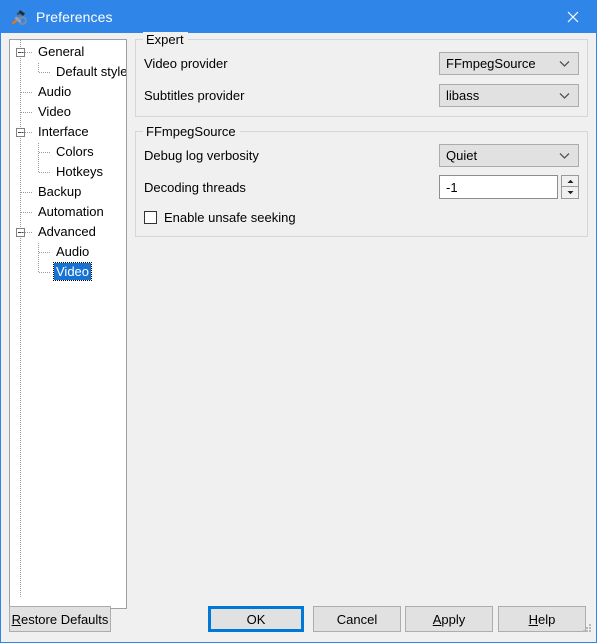  Describe the element at coordinates (165, 39) in the screenshot. I see `group-title: Expert` at that location.